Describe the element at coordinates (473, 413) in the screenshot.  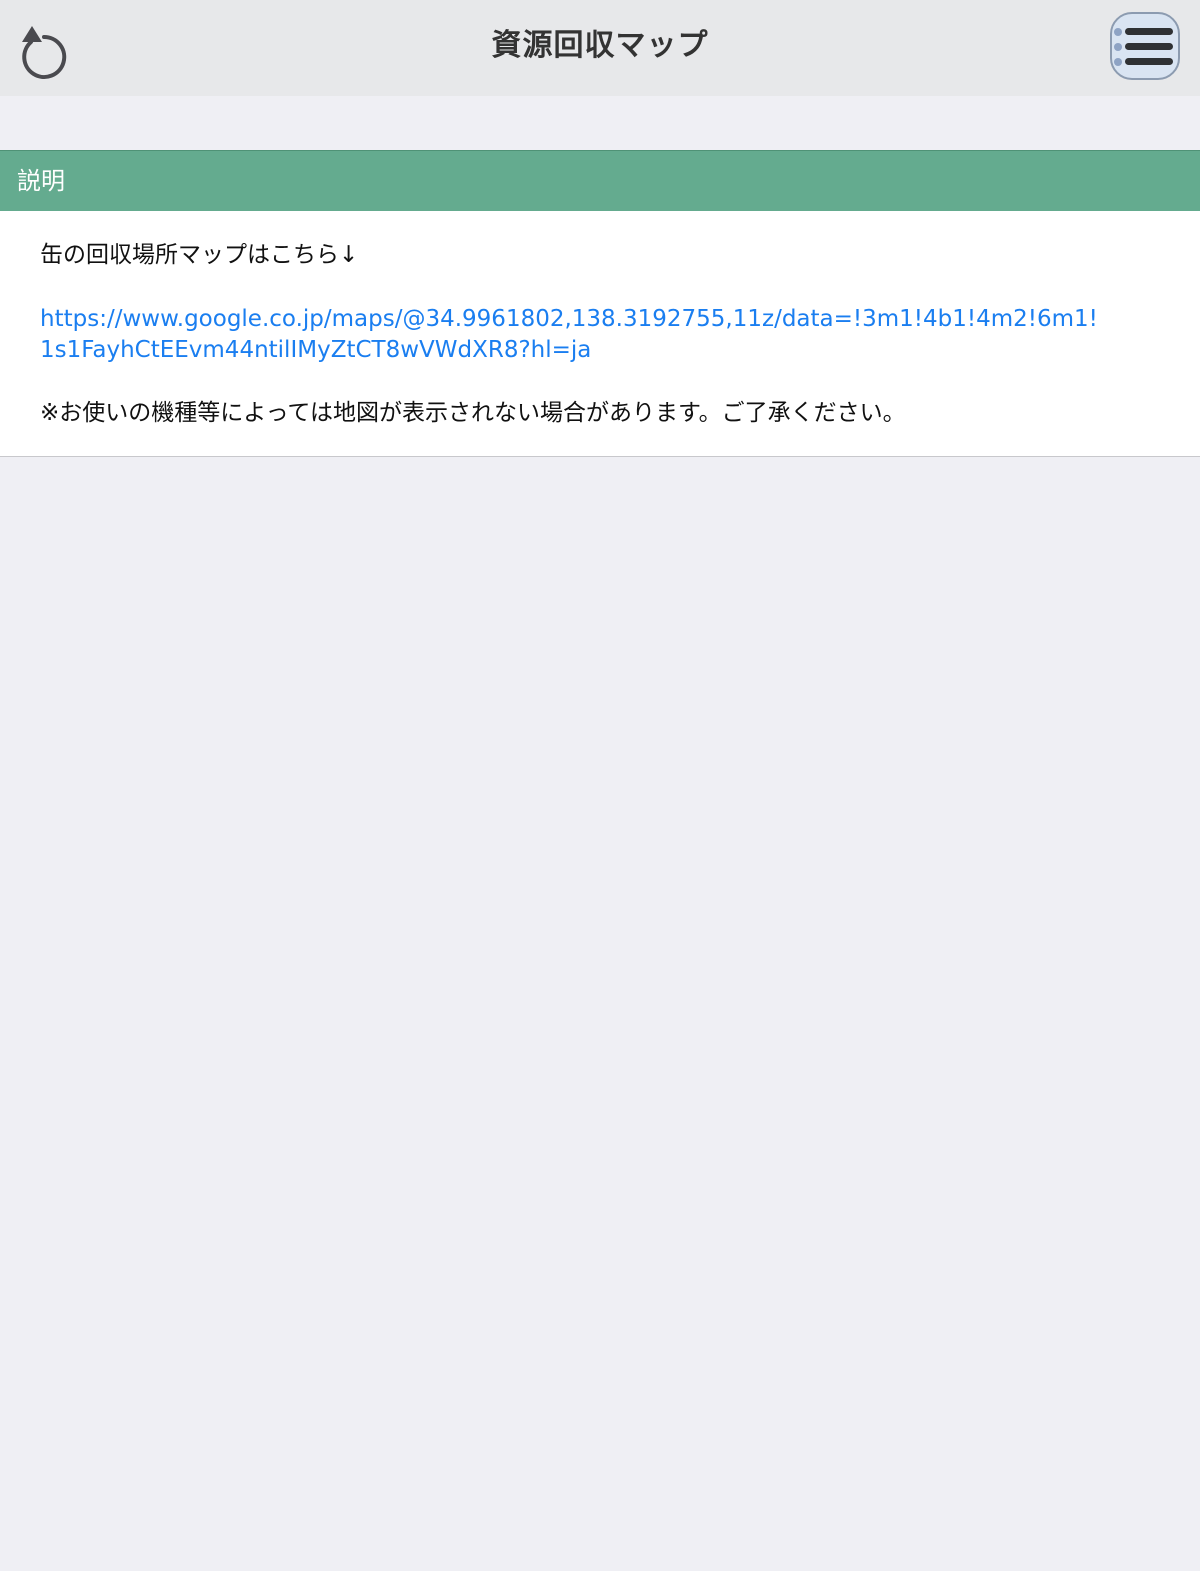
I see `note-text: ※お使いの機種等によっては地図が表示されない場合があります。ご了承ください。` at that location.